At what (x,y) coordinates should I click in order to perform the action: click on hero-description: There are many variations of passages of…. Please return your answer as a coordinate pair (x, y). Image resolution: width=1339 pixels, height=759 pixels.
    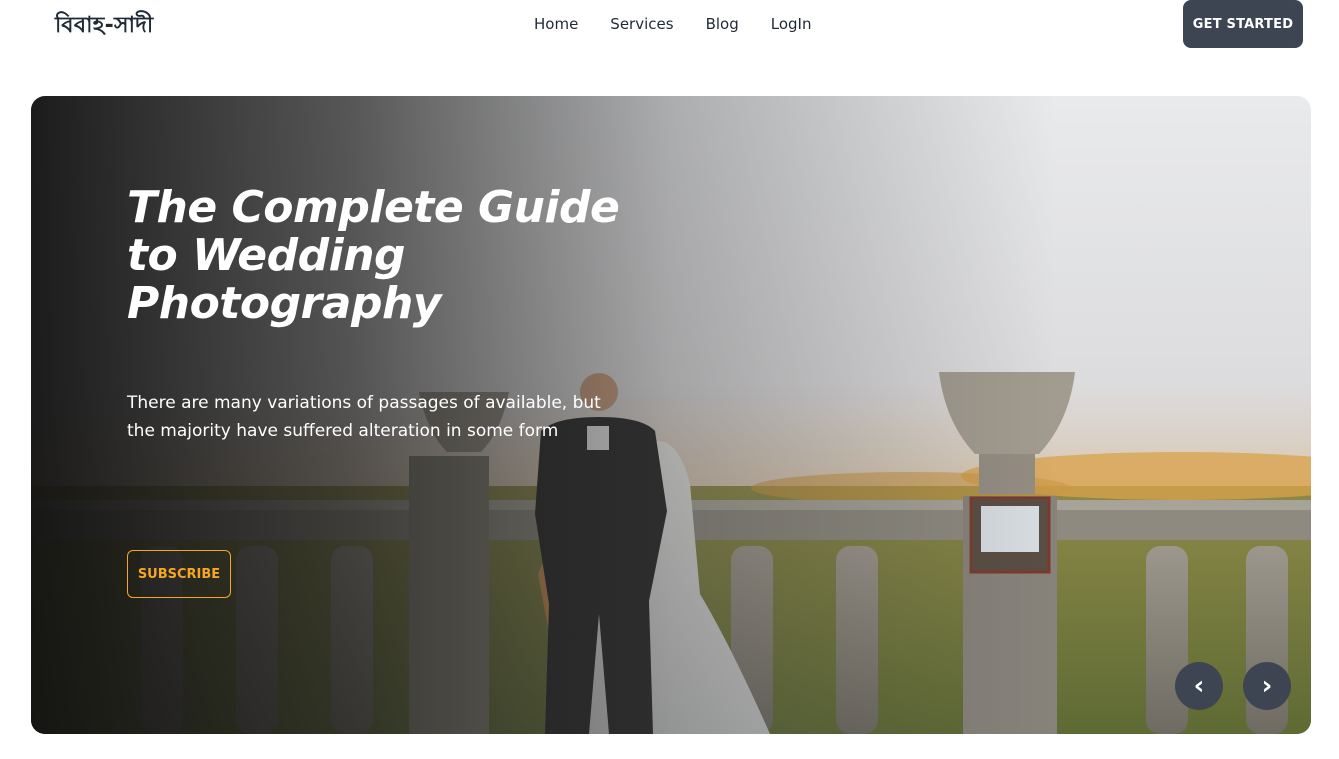
    Looking at the image, I should click on (364, 417).